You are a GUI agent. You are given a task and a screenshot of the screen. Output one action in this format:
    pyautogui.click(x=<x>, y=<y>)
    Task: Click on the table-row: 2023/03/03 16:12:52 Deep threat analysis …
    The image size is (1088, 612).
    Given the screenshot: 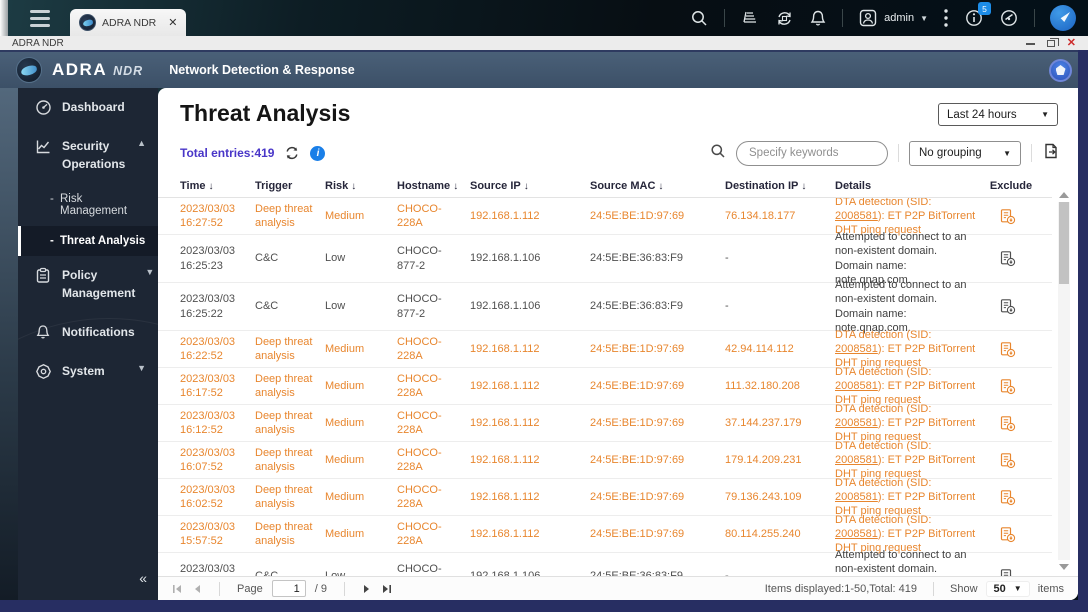 What is the action you would take?
    pyautogui.click(x=605, y=423)
    